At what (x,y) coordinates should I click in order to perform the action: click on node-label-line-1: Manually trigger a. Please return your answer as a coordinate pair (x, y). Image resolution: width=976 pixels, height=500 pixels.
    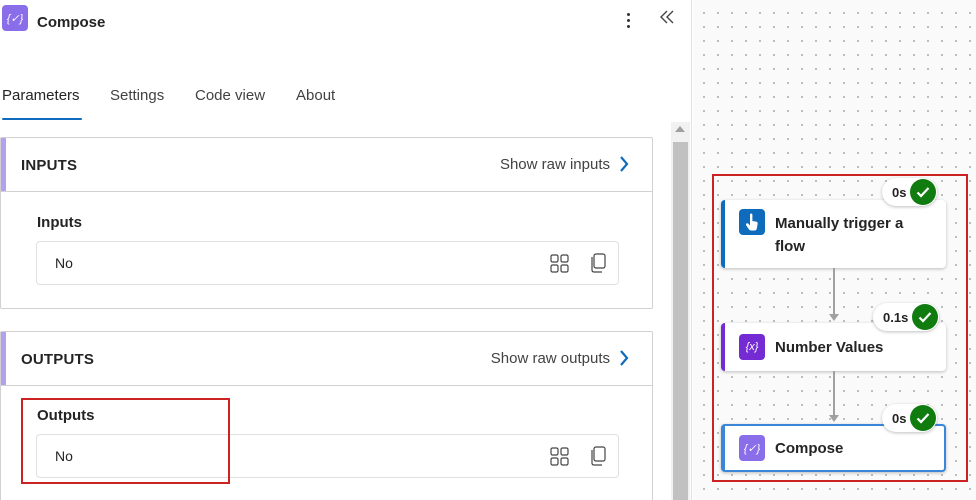
    Looking at the image, I should click on (839, 223).